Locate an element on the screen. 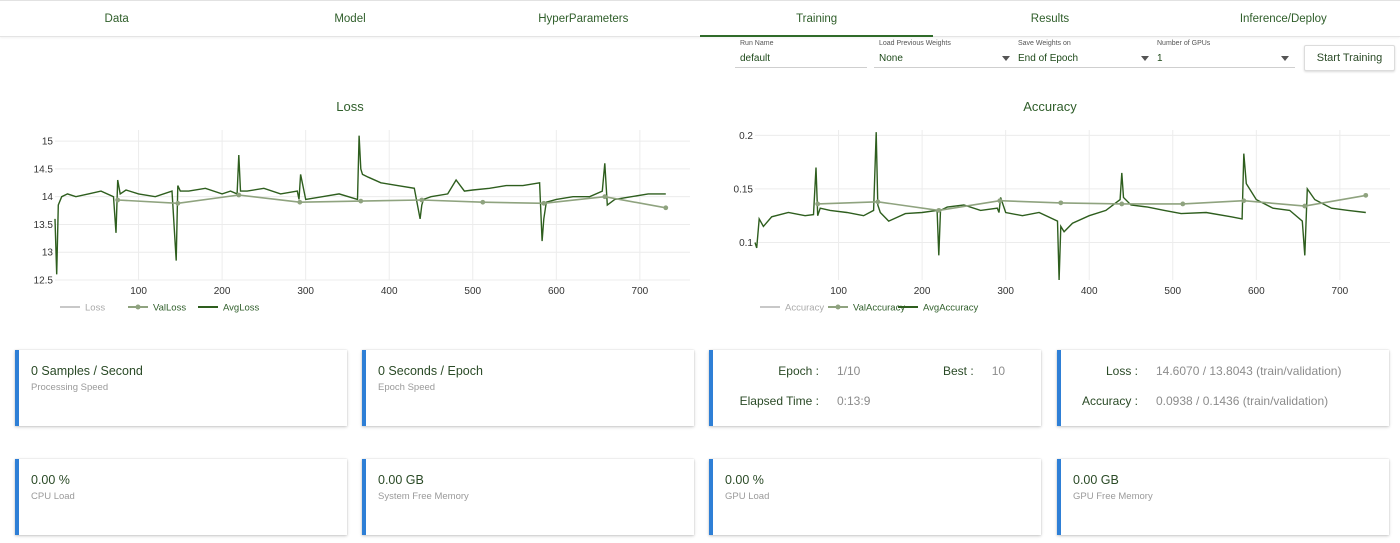  gpu-load-value: 0.00 % is located at coordinates (744, 480).